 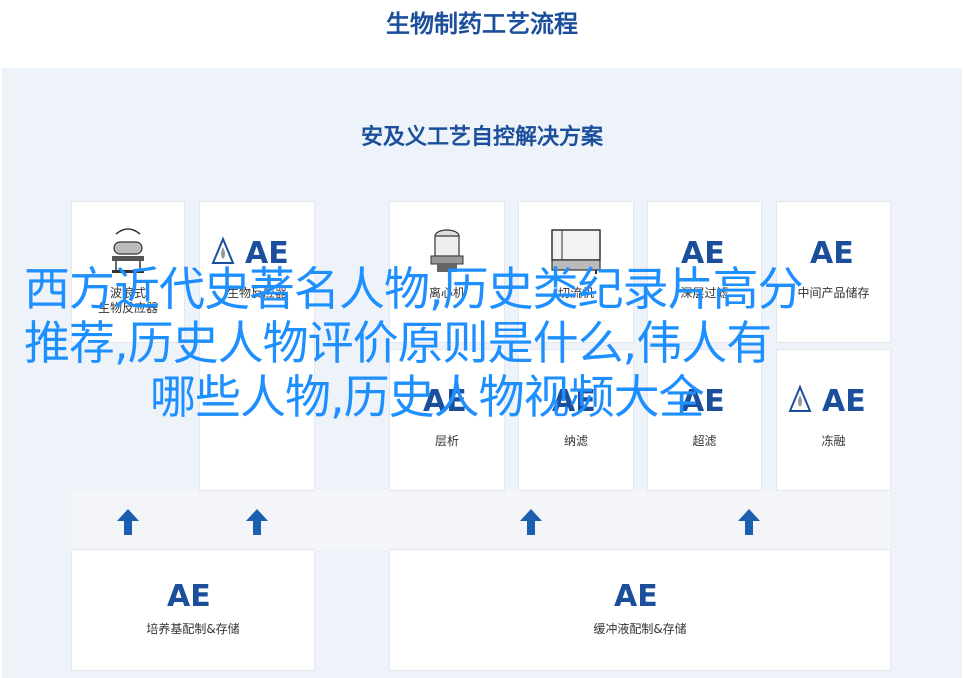 I want to click on card-chromatography: AE 层析, so click(x=447, y=420).